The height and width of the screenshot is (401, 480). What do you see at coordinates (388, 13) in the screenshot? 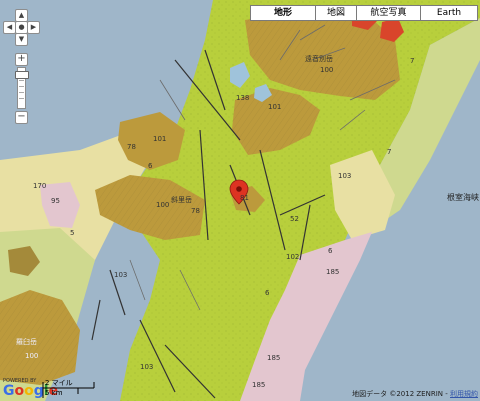
I see `map-type-satellite-button: 航空写真` at bounding box center [388, 13].